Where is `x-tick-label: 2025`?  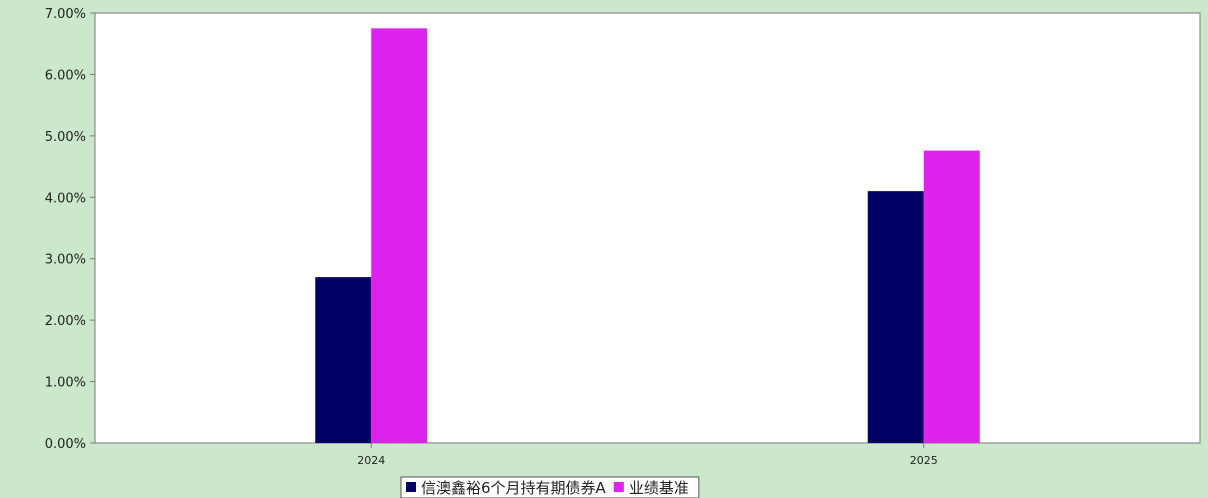 x-tick-label: 2025 is located at coordinates (924, 460).